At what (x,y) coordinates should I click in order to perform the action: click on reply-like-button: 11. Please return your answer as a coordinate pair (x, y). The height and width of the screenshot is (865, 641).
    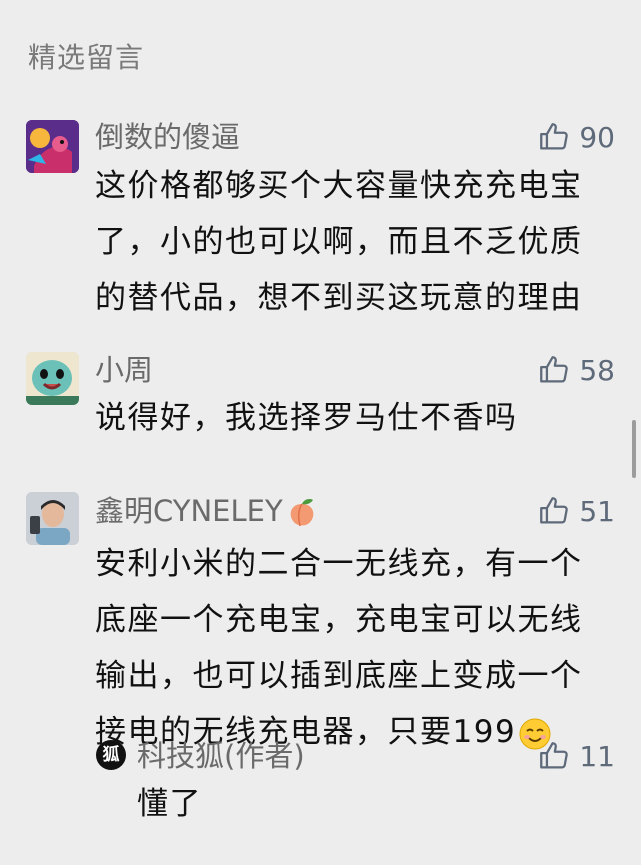
    Looking at the image, I should click on (576, 756).